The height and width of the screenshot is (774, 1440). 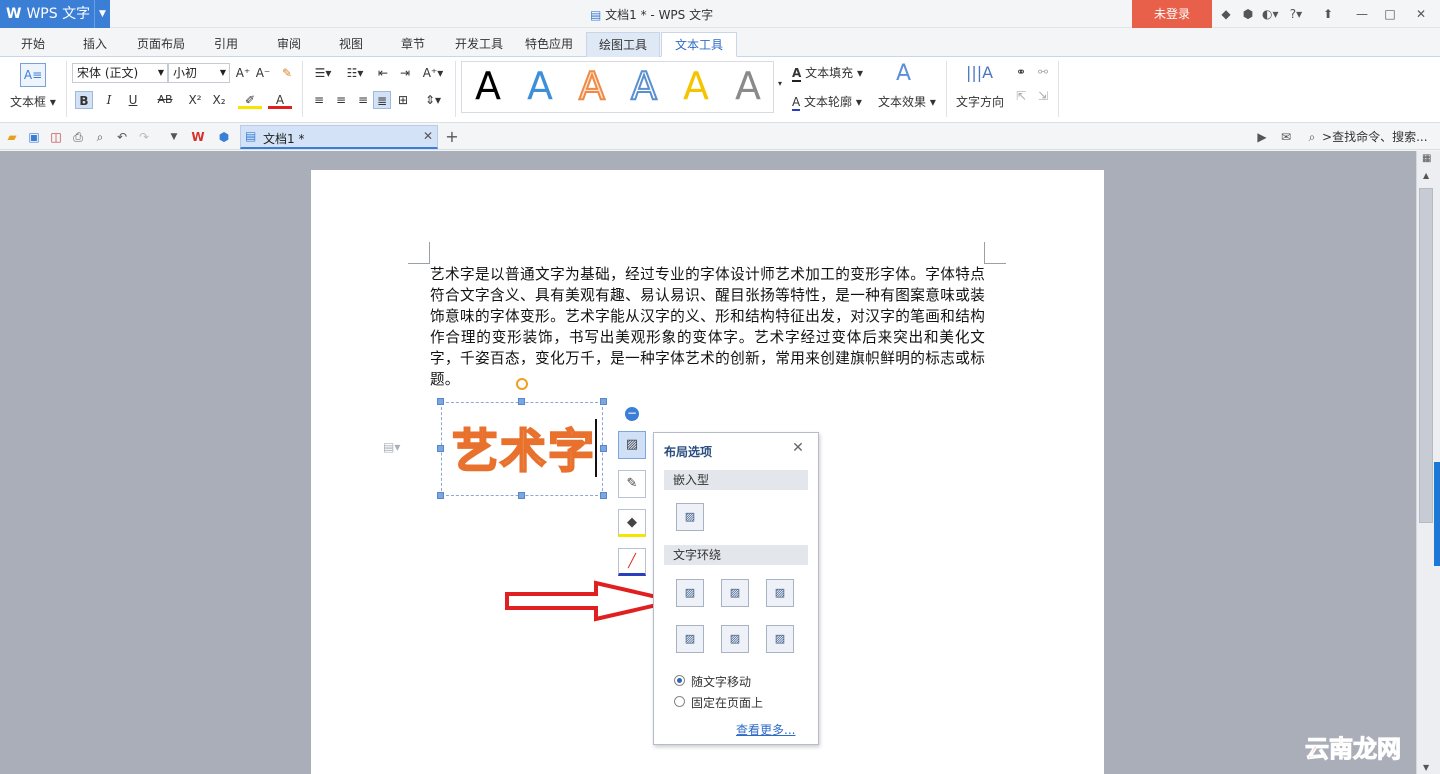 I want to click on paragraph-marker-icon: ▤▾, so click(x=391, y=447).